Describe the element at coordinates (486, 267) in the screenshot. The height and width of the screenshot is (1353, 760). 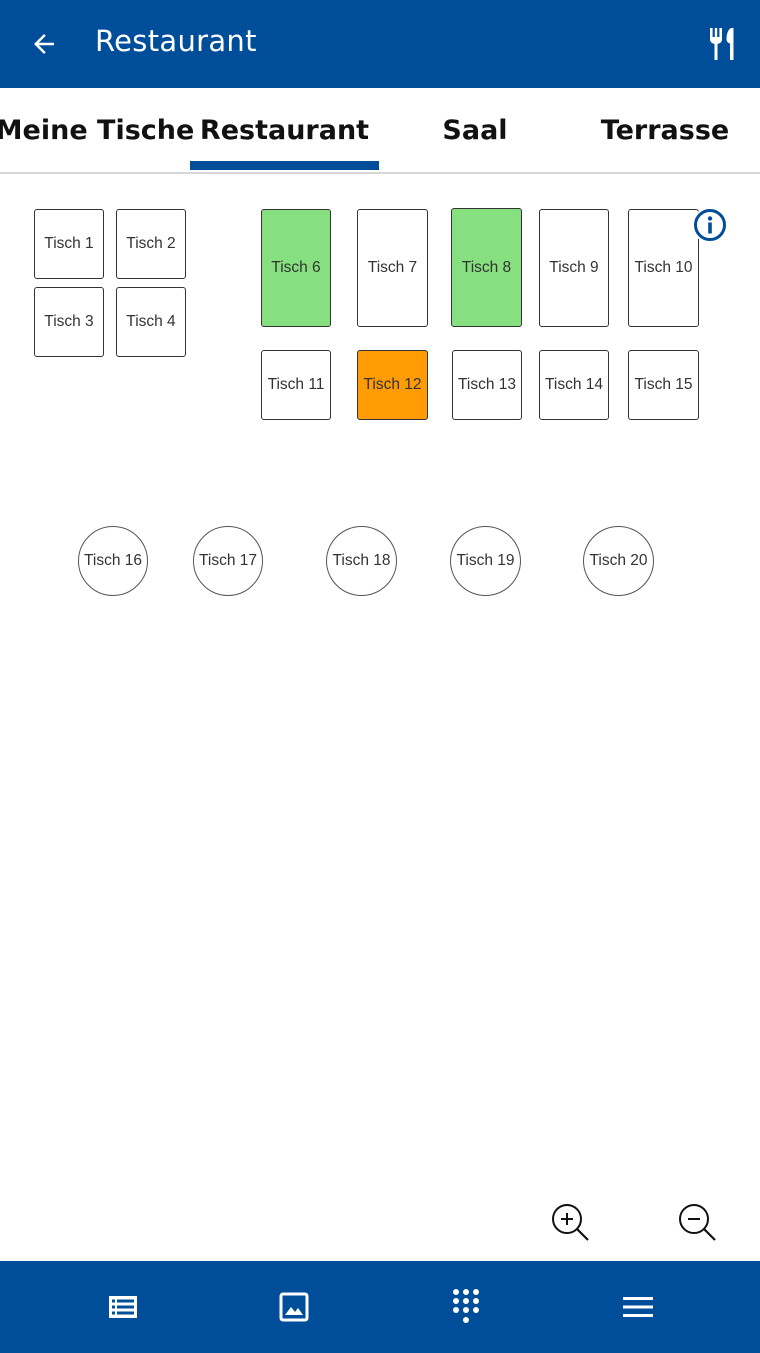
I see `table-8: Tisch 8` at that location.